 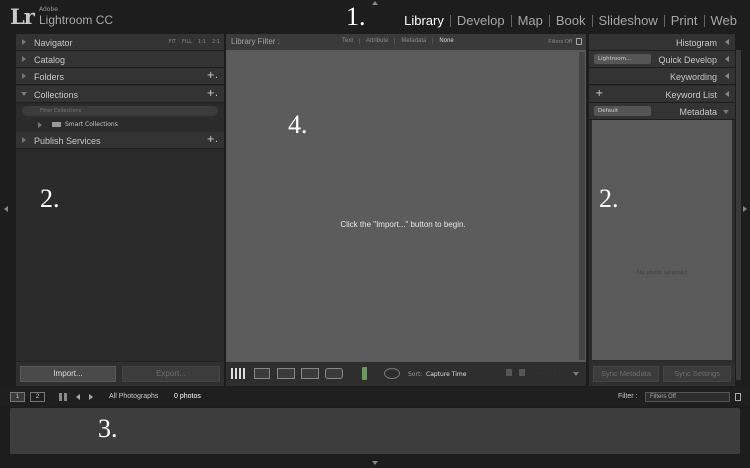 What do you see at coordinates (78, 397) in the screenshot?
I see `back-arrow-icon` at bounding box center [78, 397].